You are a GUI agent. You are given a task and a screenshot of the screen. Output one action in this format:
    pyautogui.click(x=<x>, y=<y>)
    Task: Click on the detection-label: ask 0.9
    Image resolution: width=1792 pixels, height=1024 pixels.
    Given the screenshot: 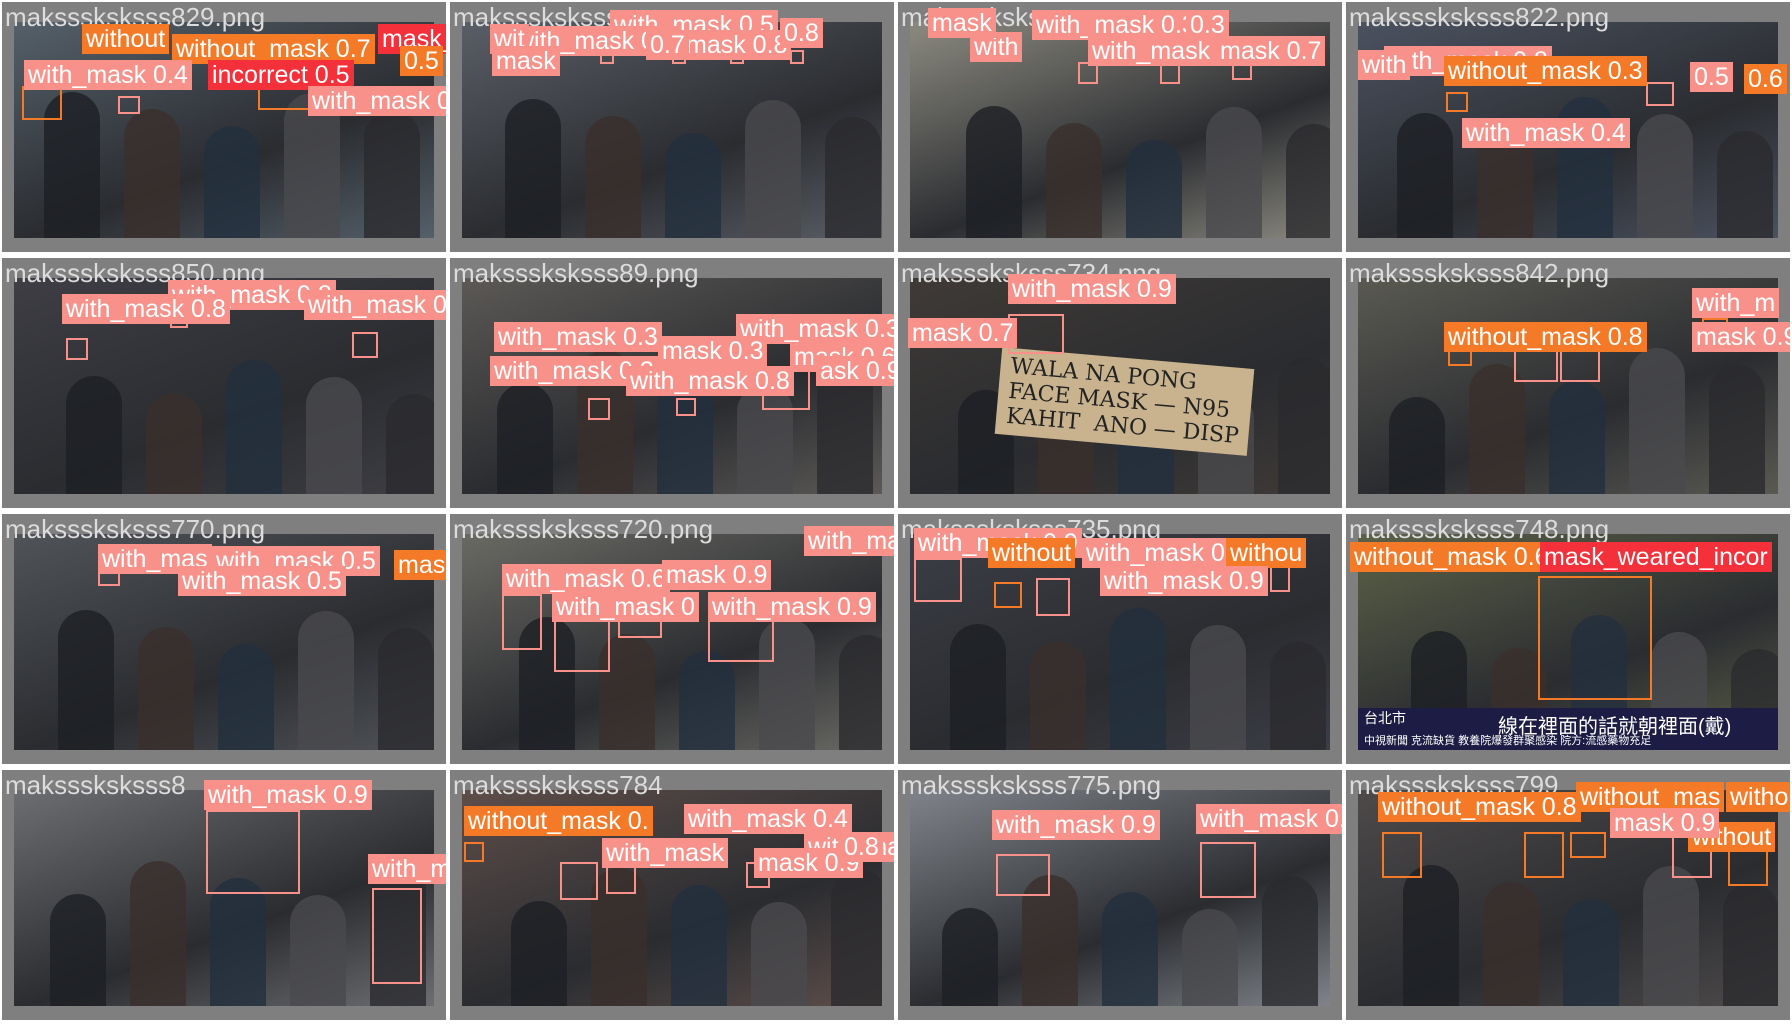 What is the action you would take?
    pyautogui.click(x=855, y=371)
    